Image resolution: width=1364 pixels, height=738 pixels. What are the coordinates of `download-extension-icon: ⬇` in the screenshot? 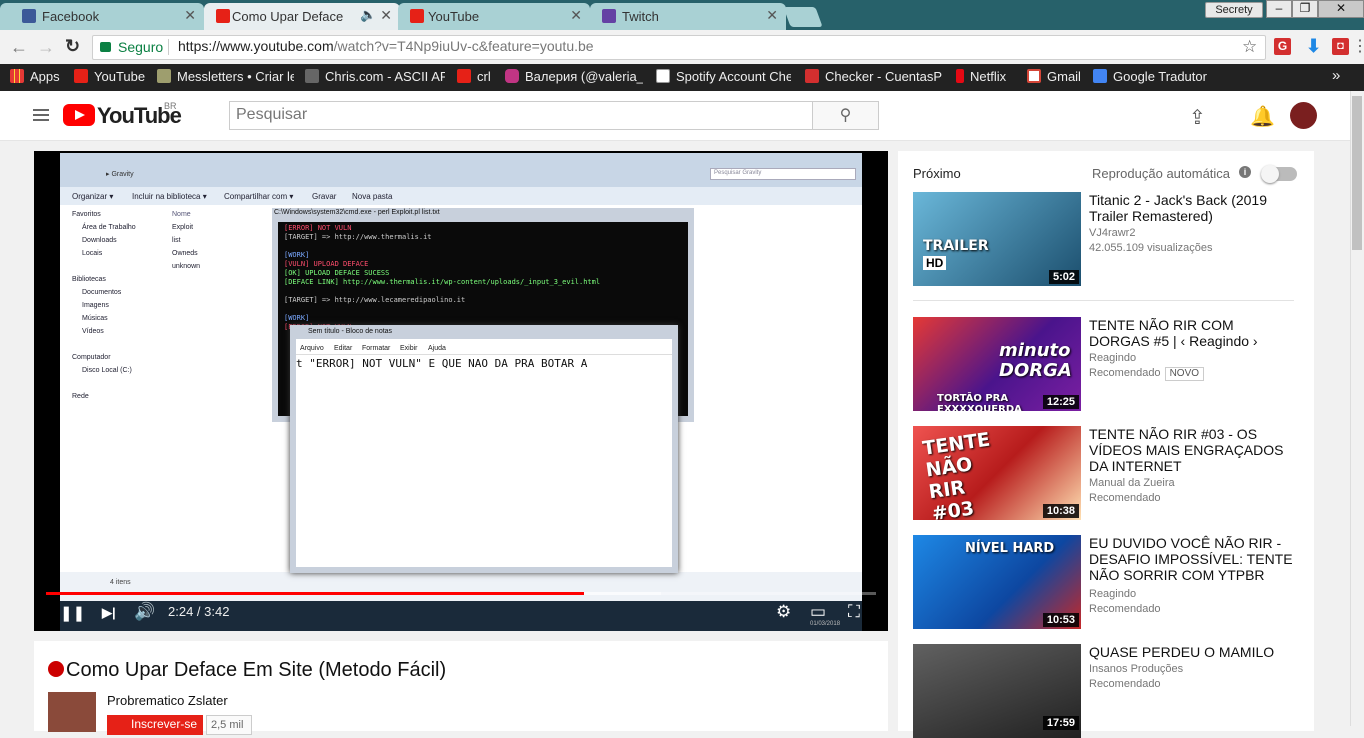 It's located at (1313, 46).